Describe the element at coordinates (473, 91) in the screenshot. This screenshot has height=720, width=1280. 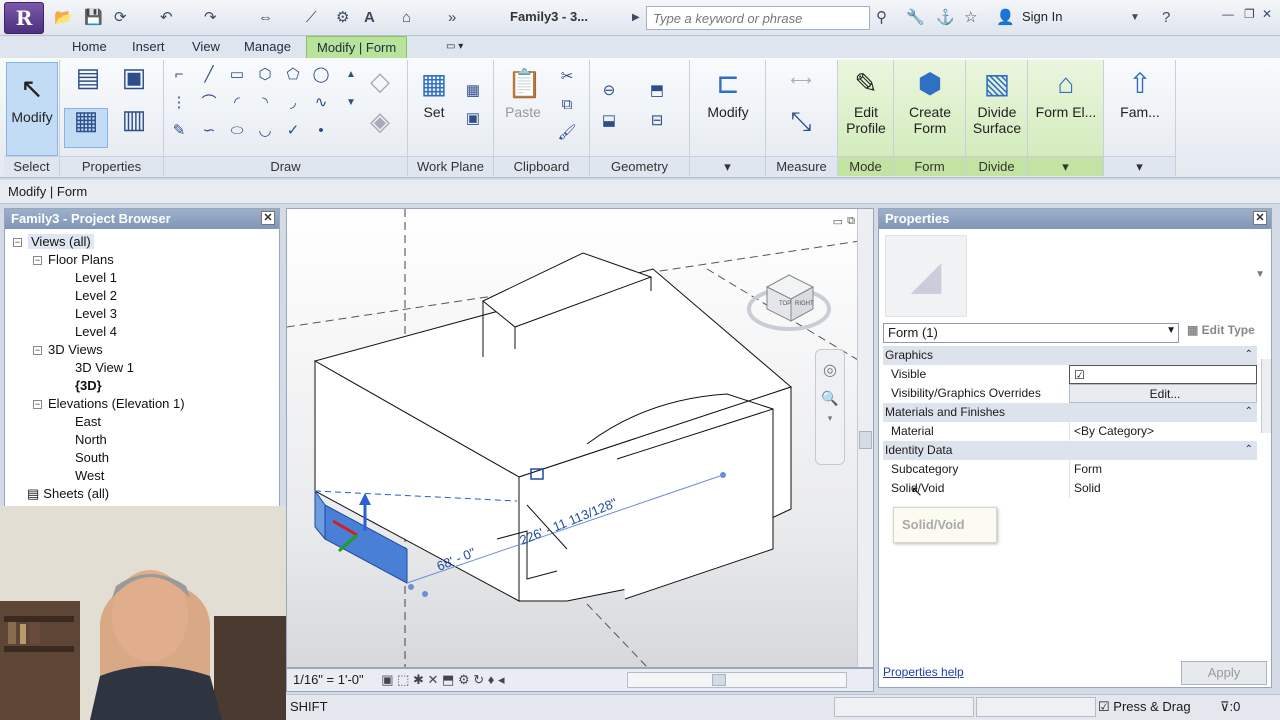
I see `show-workplane-icon: ▦` at that location.